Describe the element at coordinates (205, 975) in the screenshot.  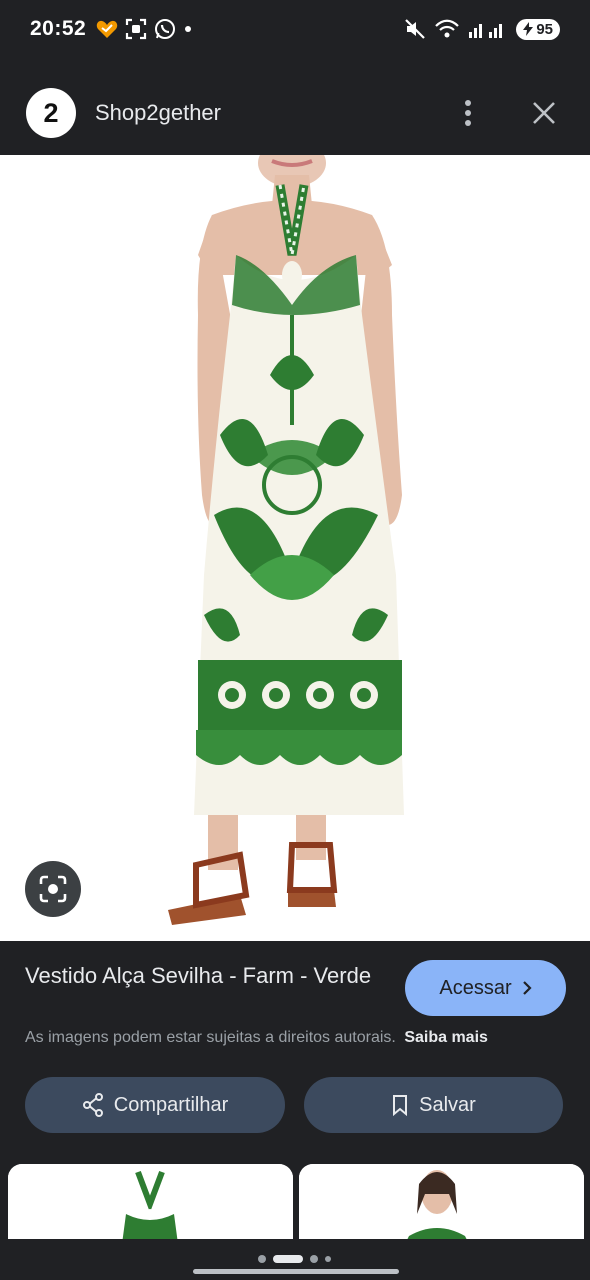
I see `product-title: Vestido Alça Sevilha - Farm - Verde` at that location.